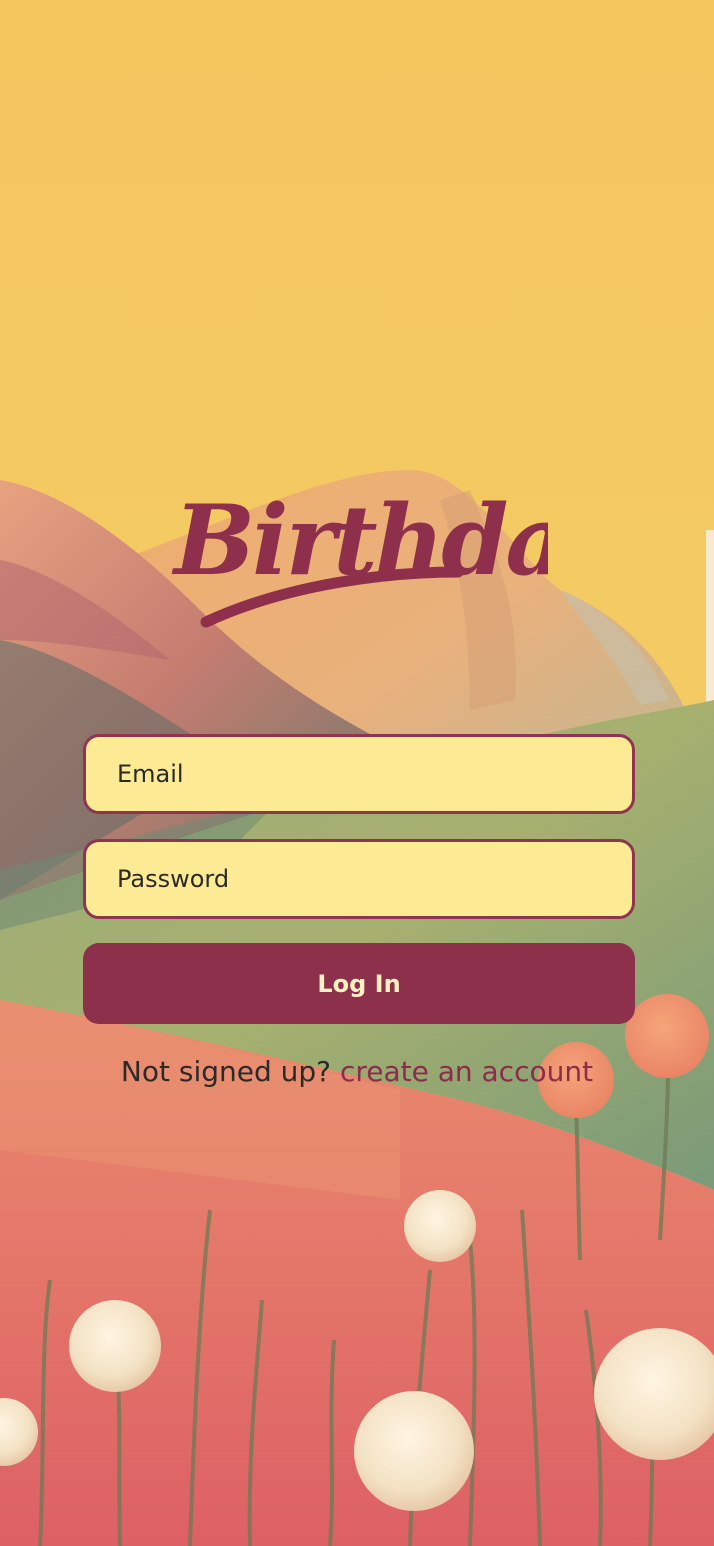 The image size is (714, 1546). What do you see at coordinates (359, 983) in the screenshot?
I see `log-in-button: Log In` at bounding box center [359, 983].